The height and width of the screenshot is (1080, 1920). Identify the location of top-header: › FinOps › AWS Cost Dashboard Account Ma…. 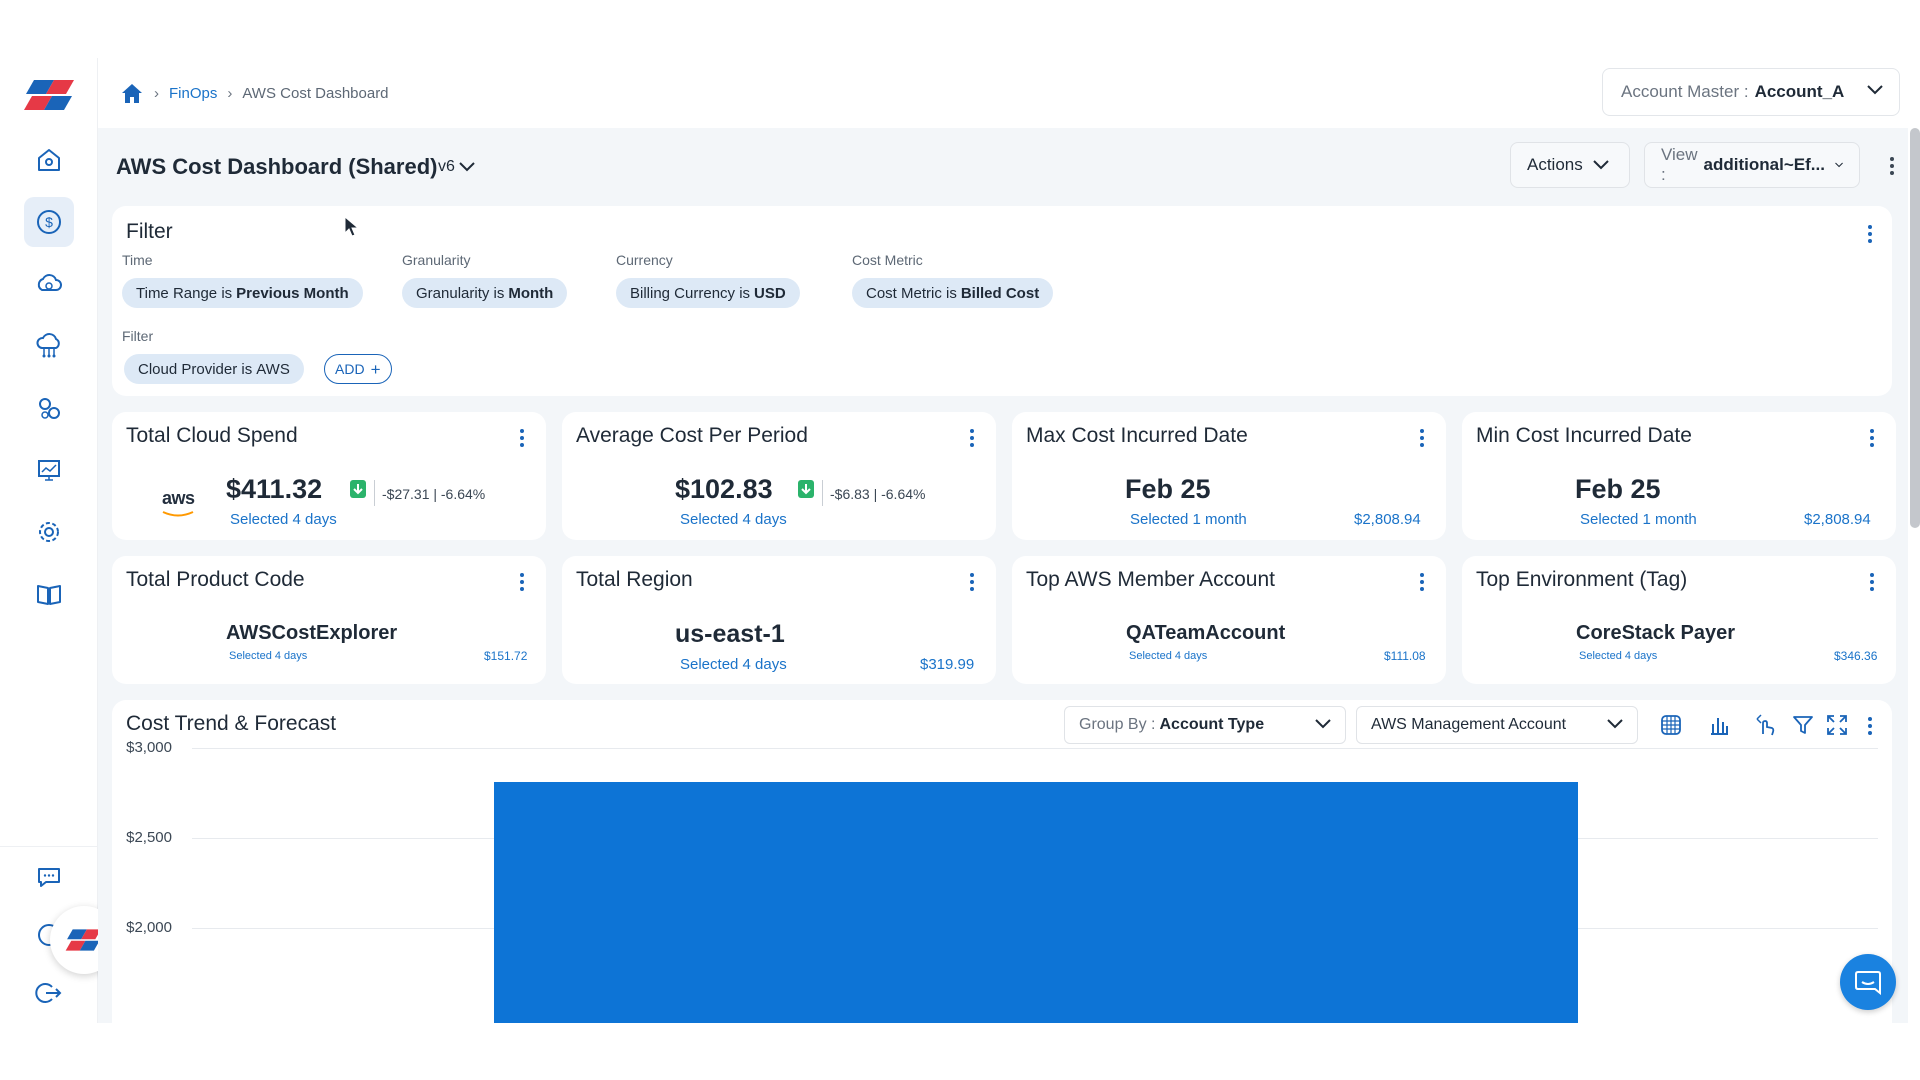
(1009, 93).